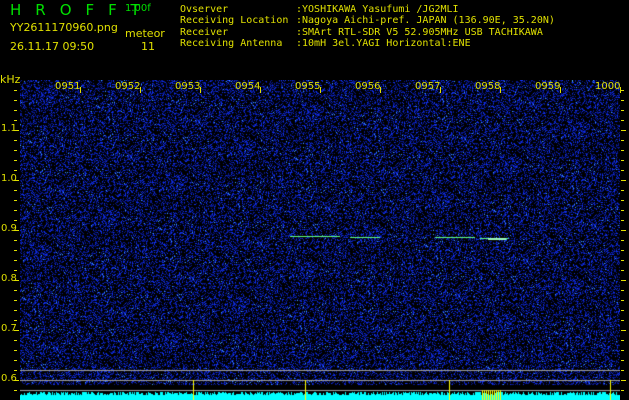 The width and height of the screenshot is (629, 400). Describe the element at coordinates (9, 378) in the screenshot. I see `y-tick-label: 0.6` at that location.